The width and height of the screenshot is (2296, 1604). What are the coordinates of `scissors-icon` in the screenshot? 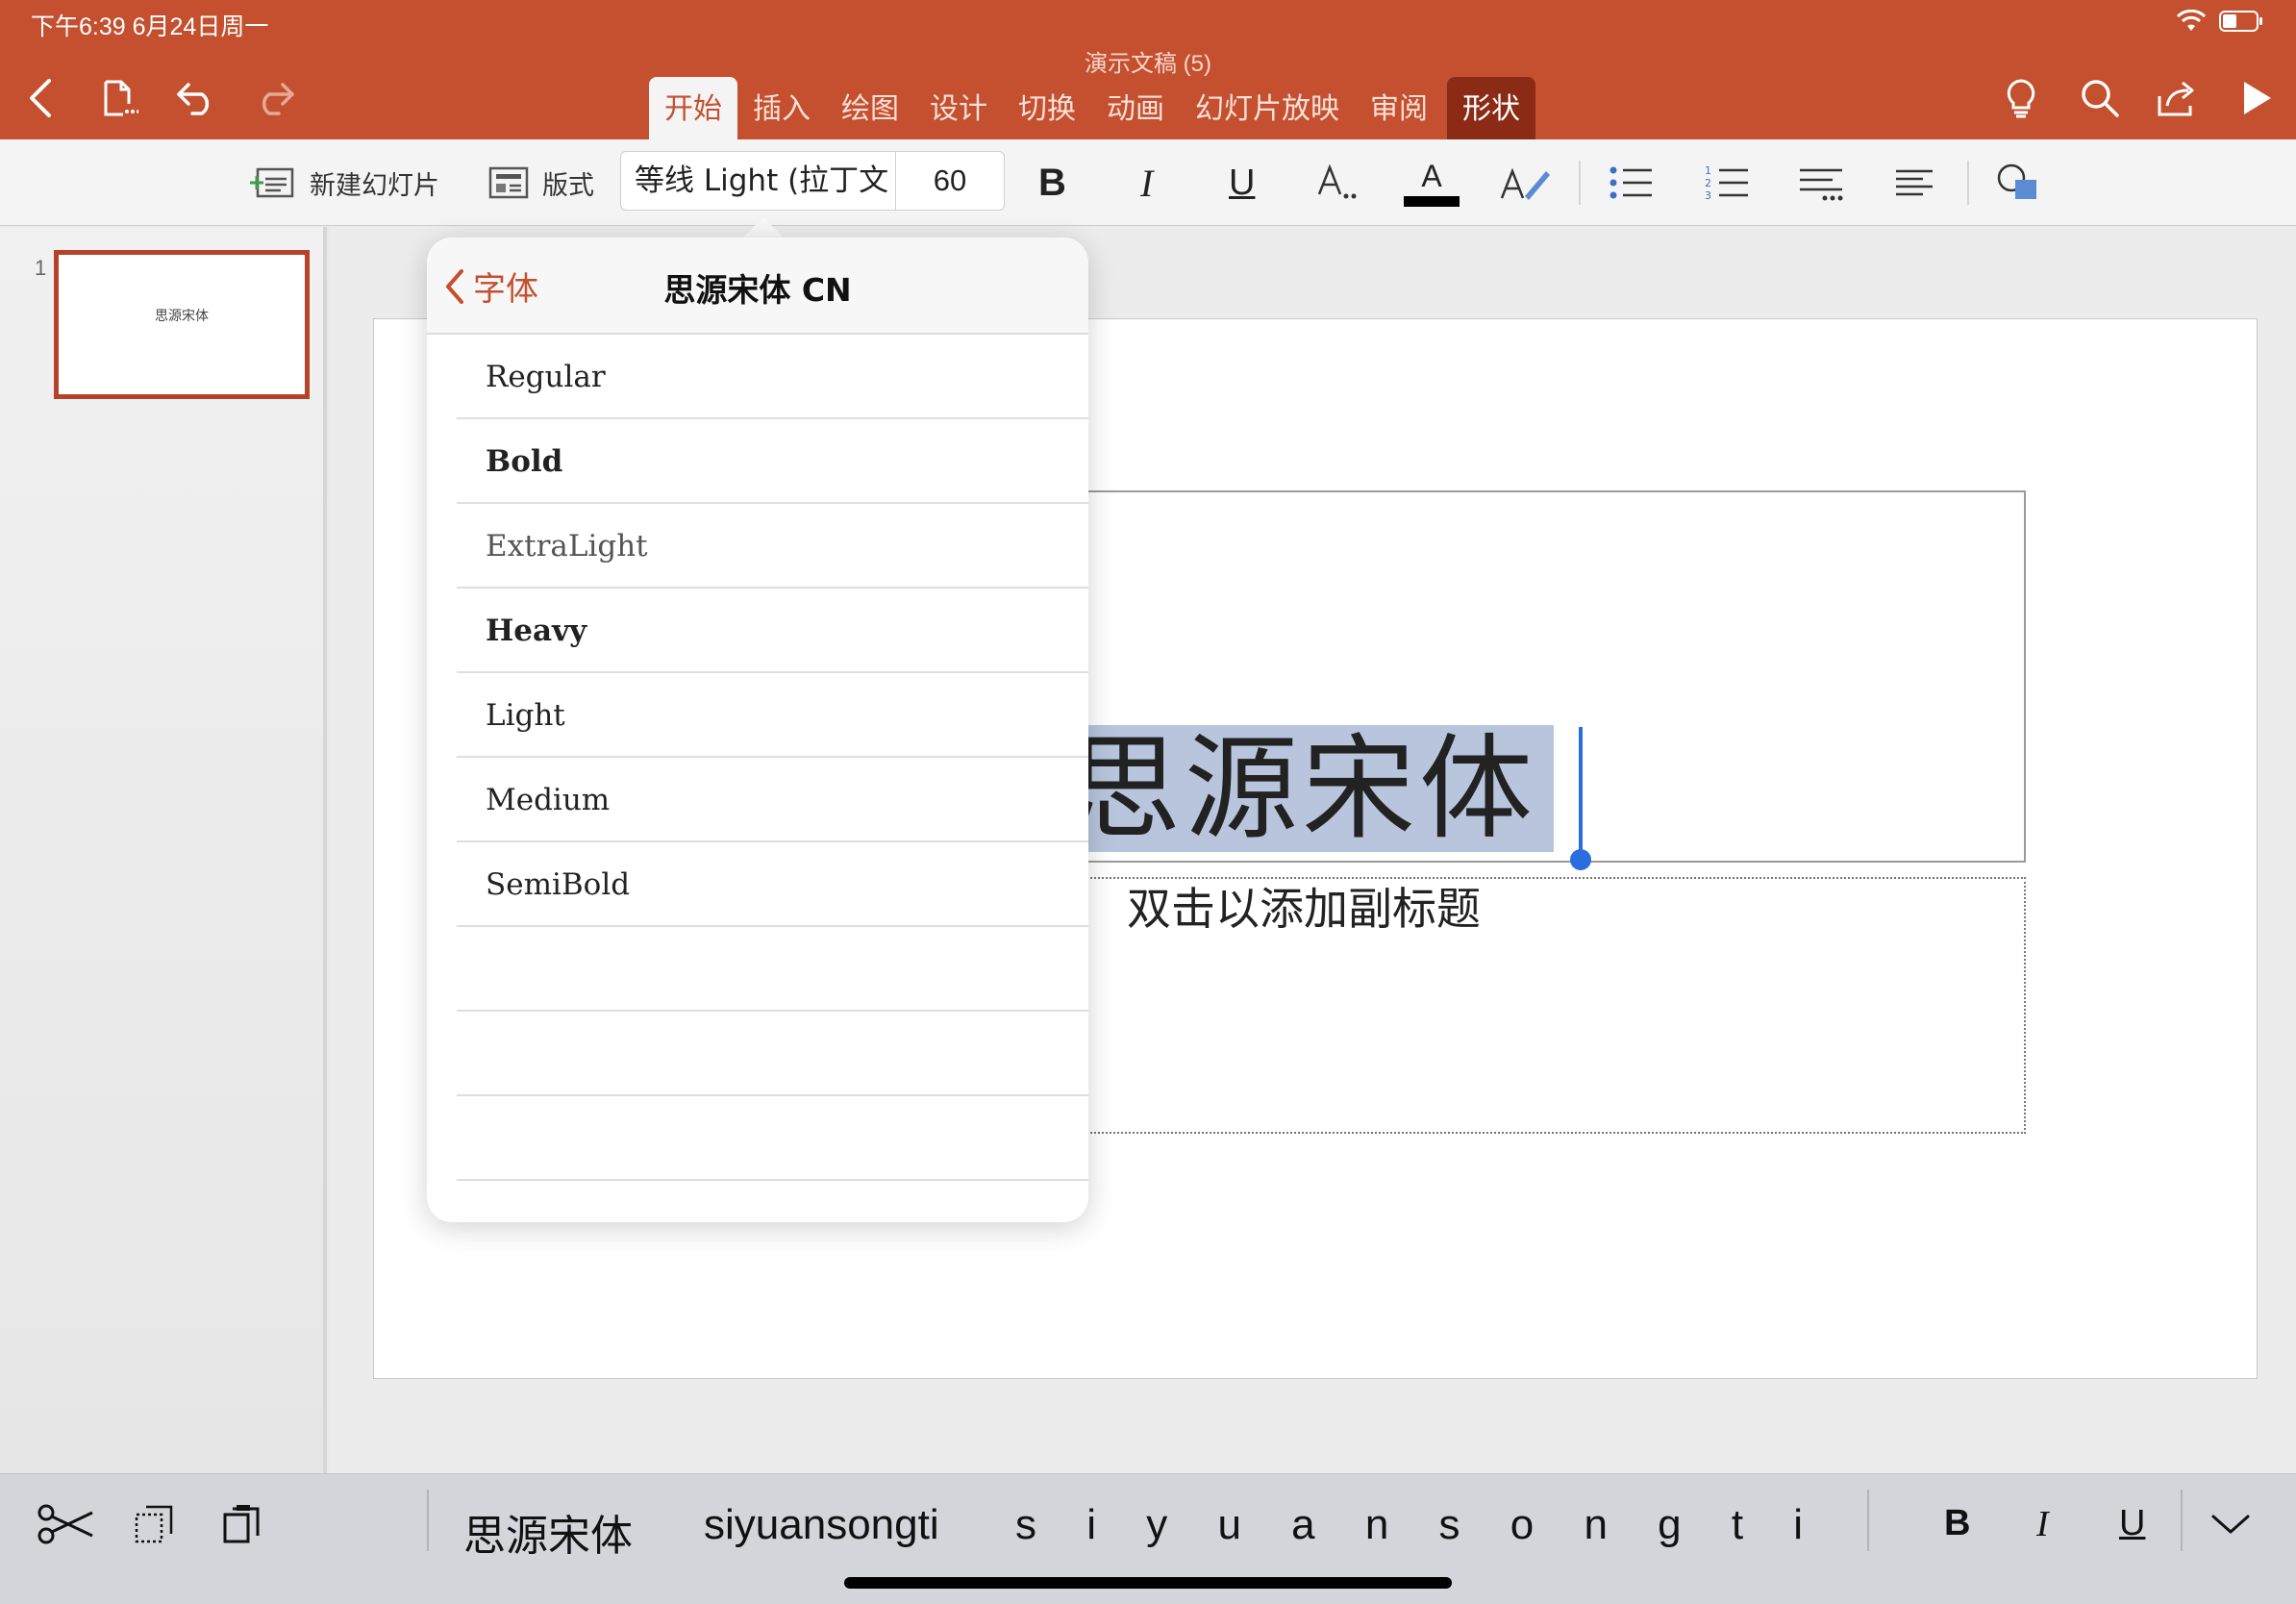 It's located at (65, 1524).